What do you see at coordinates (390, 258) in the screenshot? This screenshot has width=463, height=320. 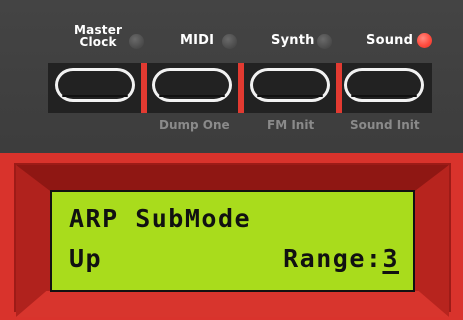 I see `range-value: 3` at bounding box center [390, 258].